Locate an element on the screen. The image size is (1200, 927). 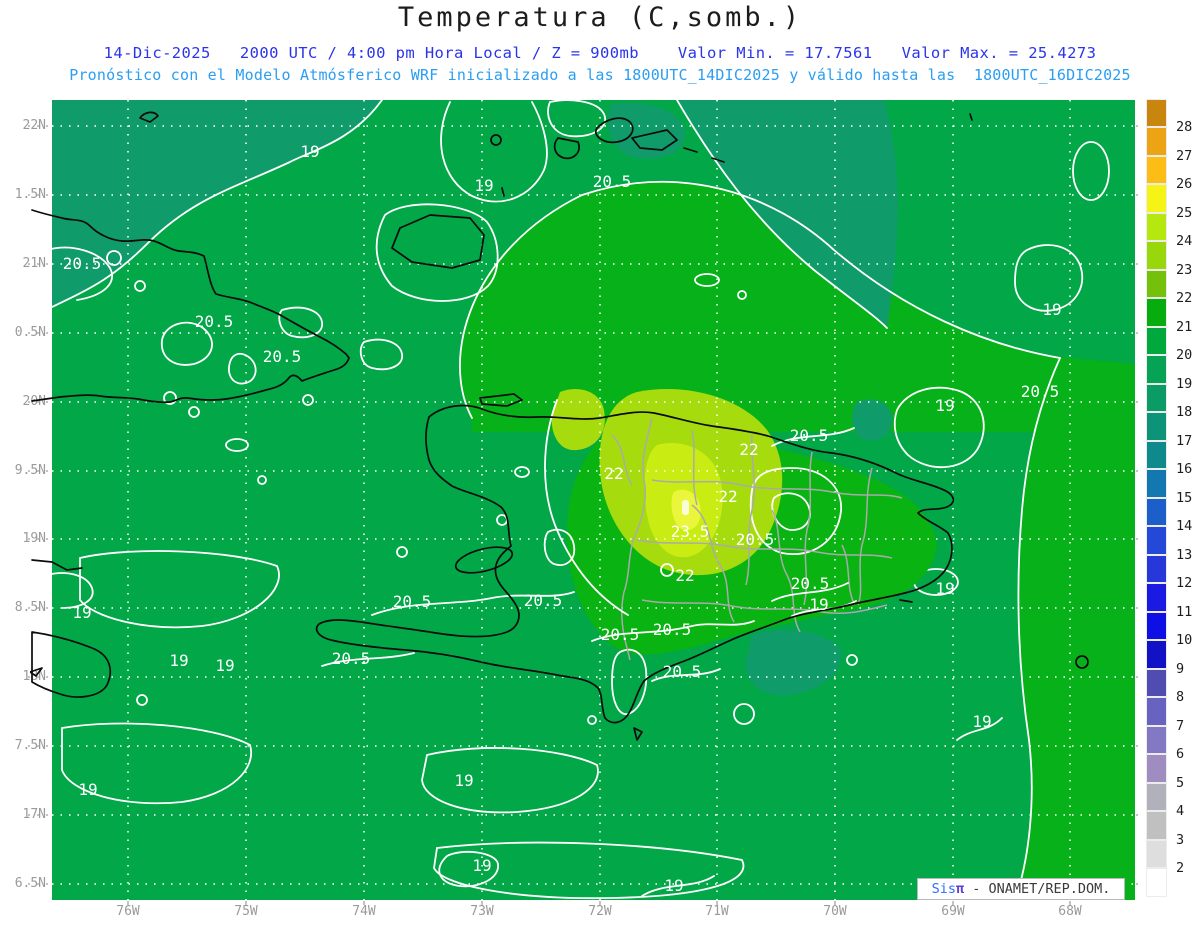
watermark-org: - ONAMET/REP.DOM. is located at coordinates (1037, 889).